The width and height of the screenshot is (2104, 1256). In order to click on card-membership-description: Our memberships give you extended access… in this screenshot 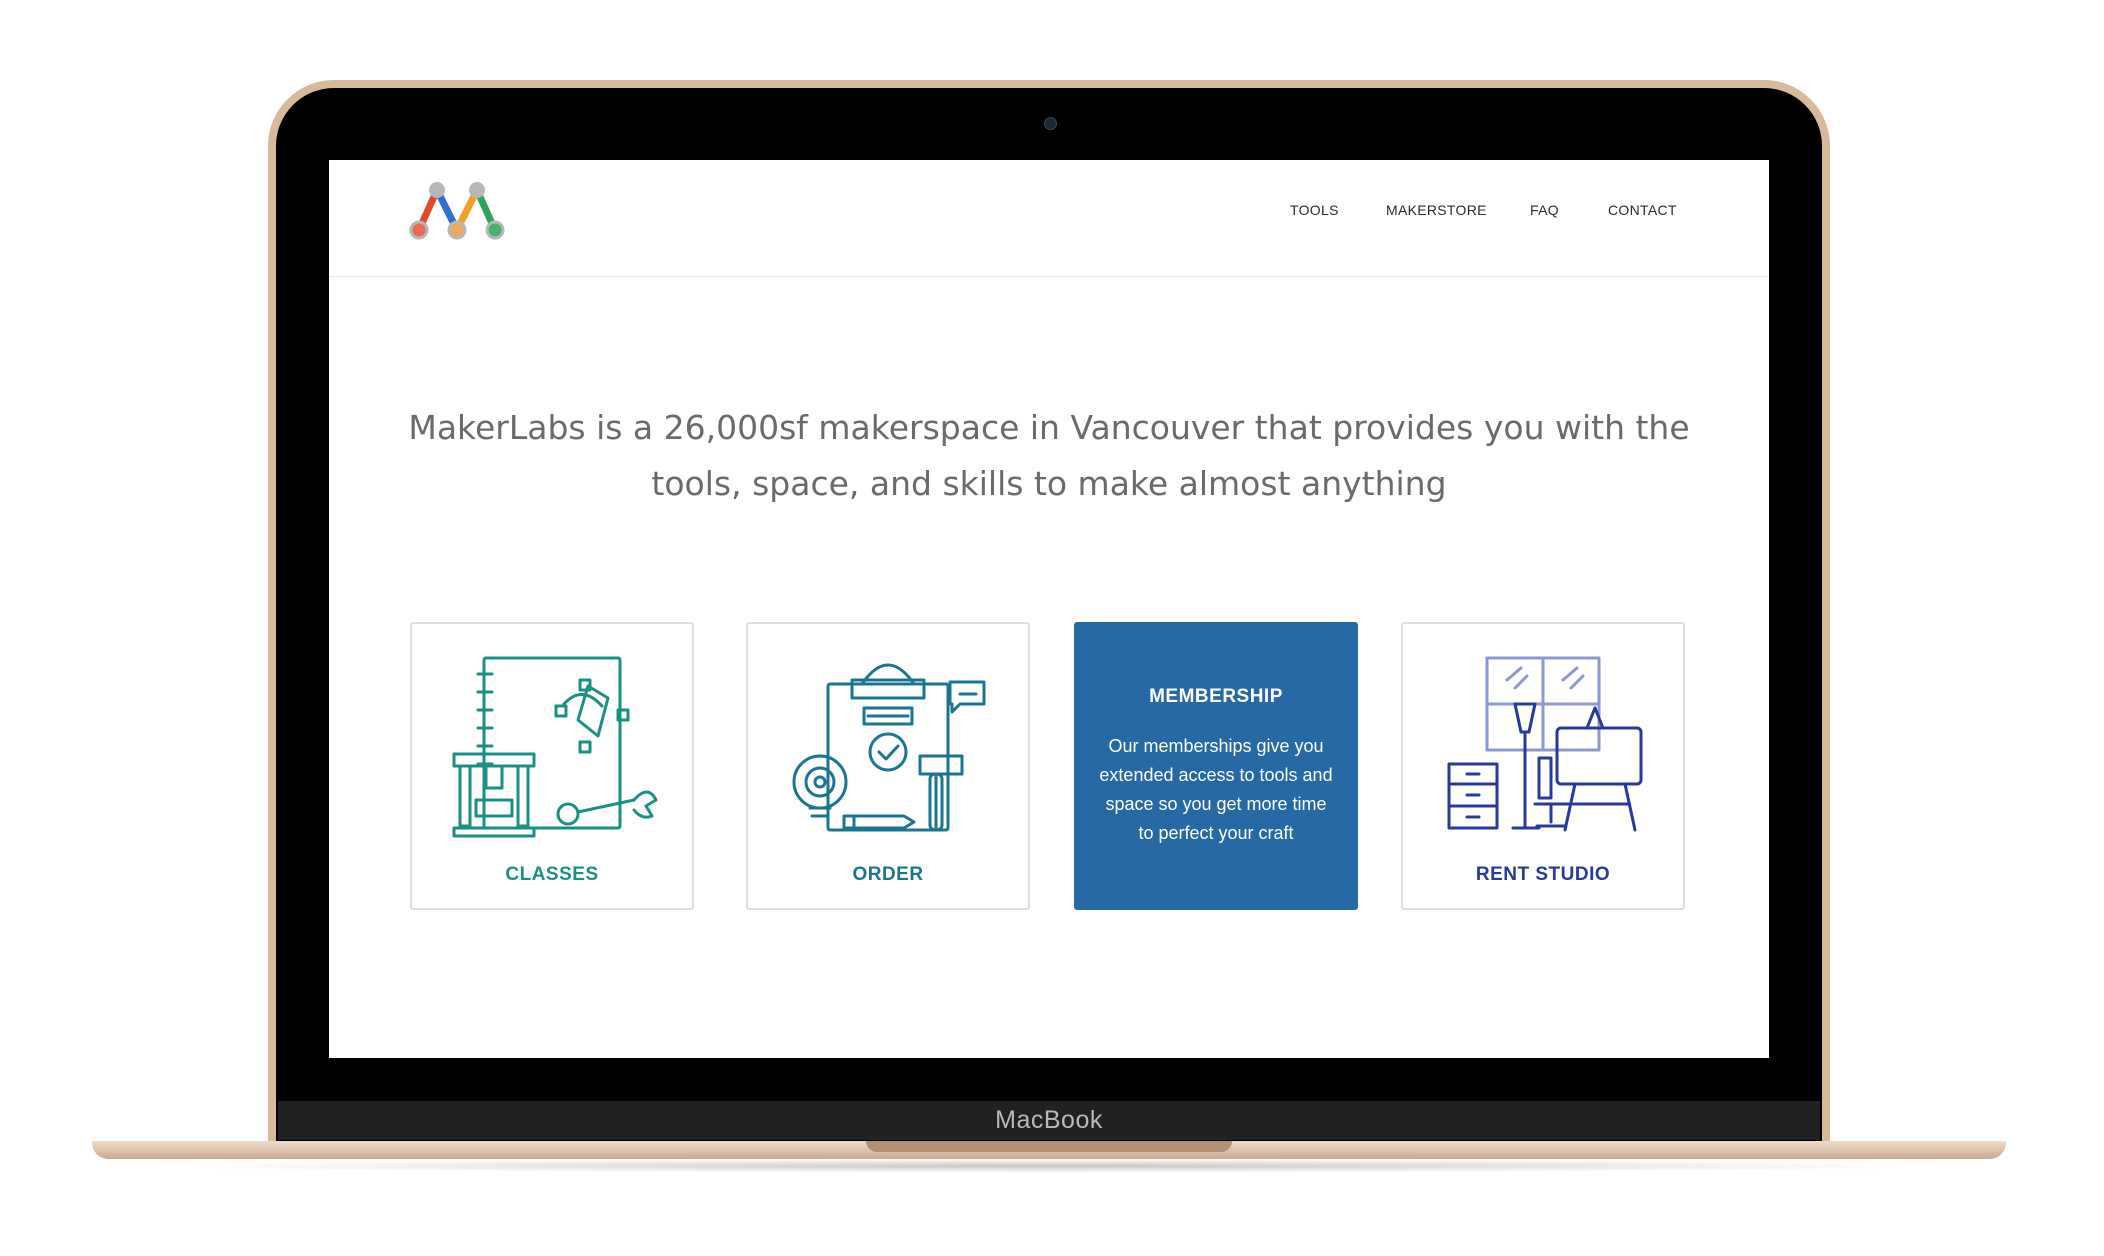, I will do `click(1216, 789)`.